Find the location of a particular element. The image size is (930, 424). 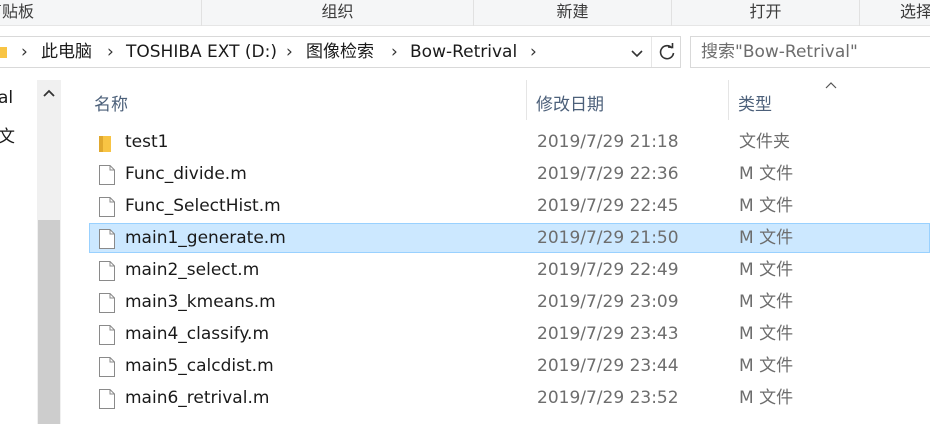

file-row: main2_select.m 2019/7/29 22:49 M 文件 is located at coordinates (509, 270).